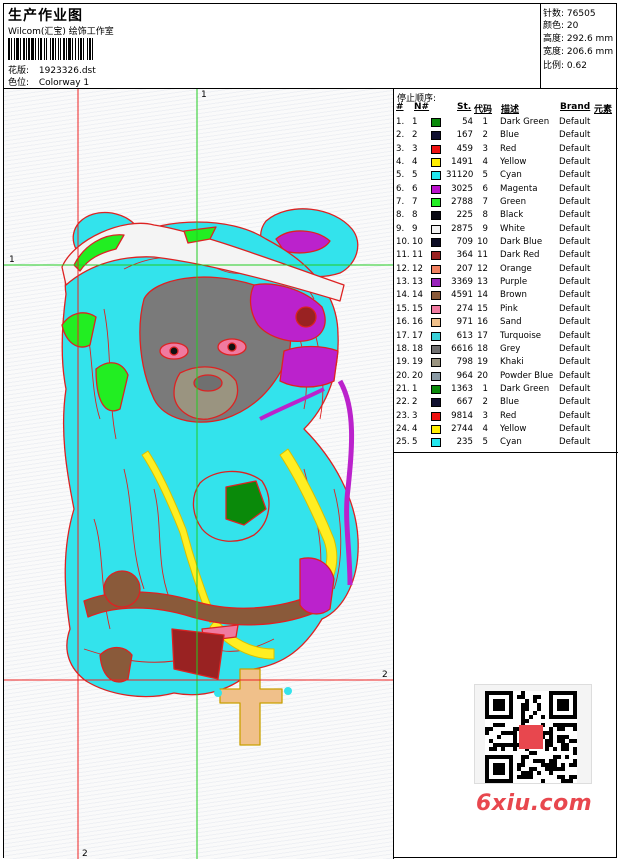 The height and width of the screenshot is (861, 620). What do you see at coordinates (462, 162) in the screenshot?
I see `row-stitches: 1491` at bounding box center [462, 162].